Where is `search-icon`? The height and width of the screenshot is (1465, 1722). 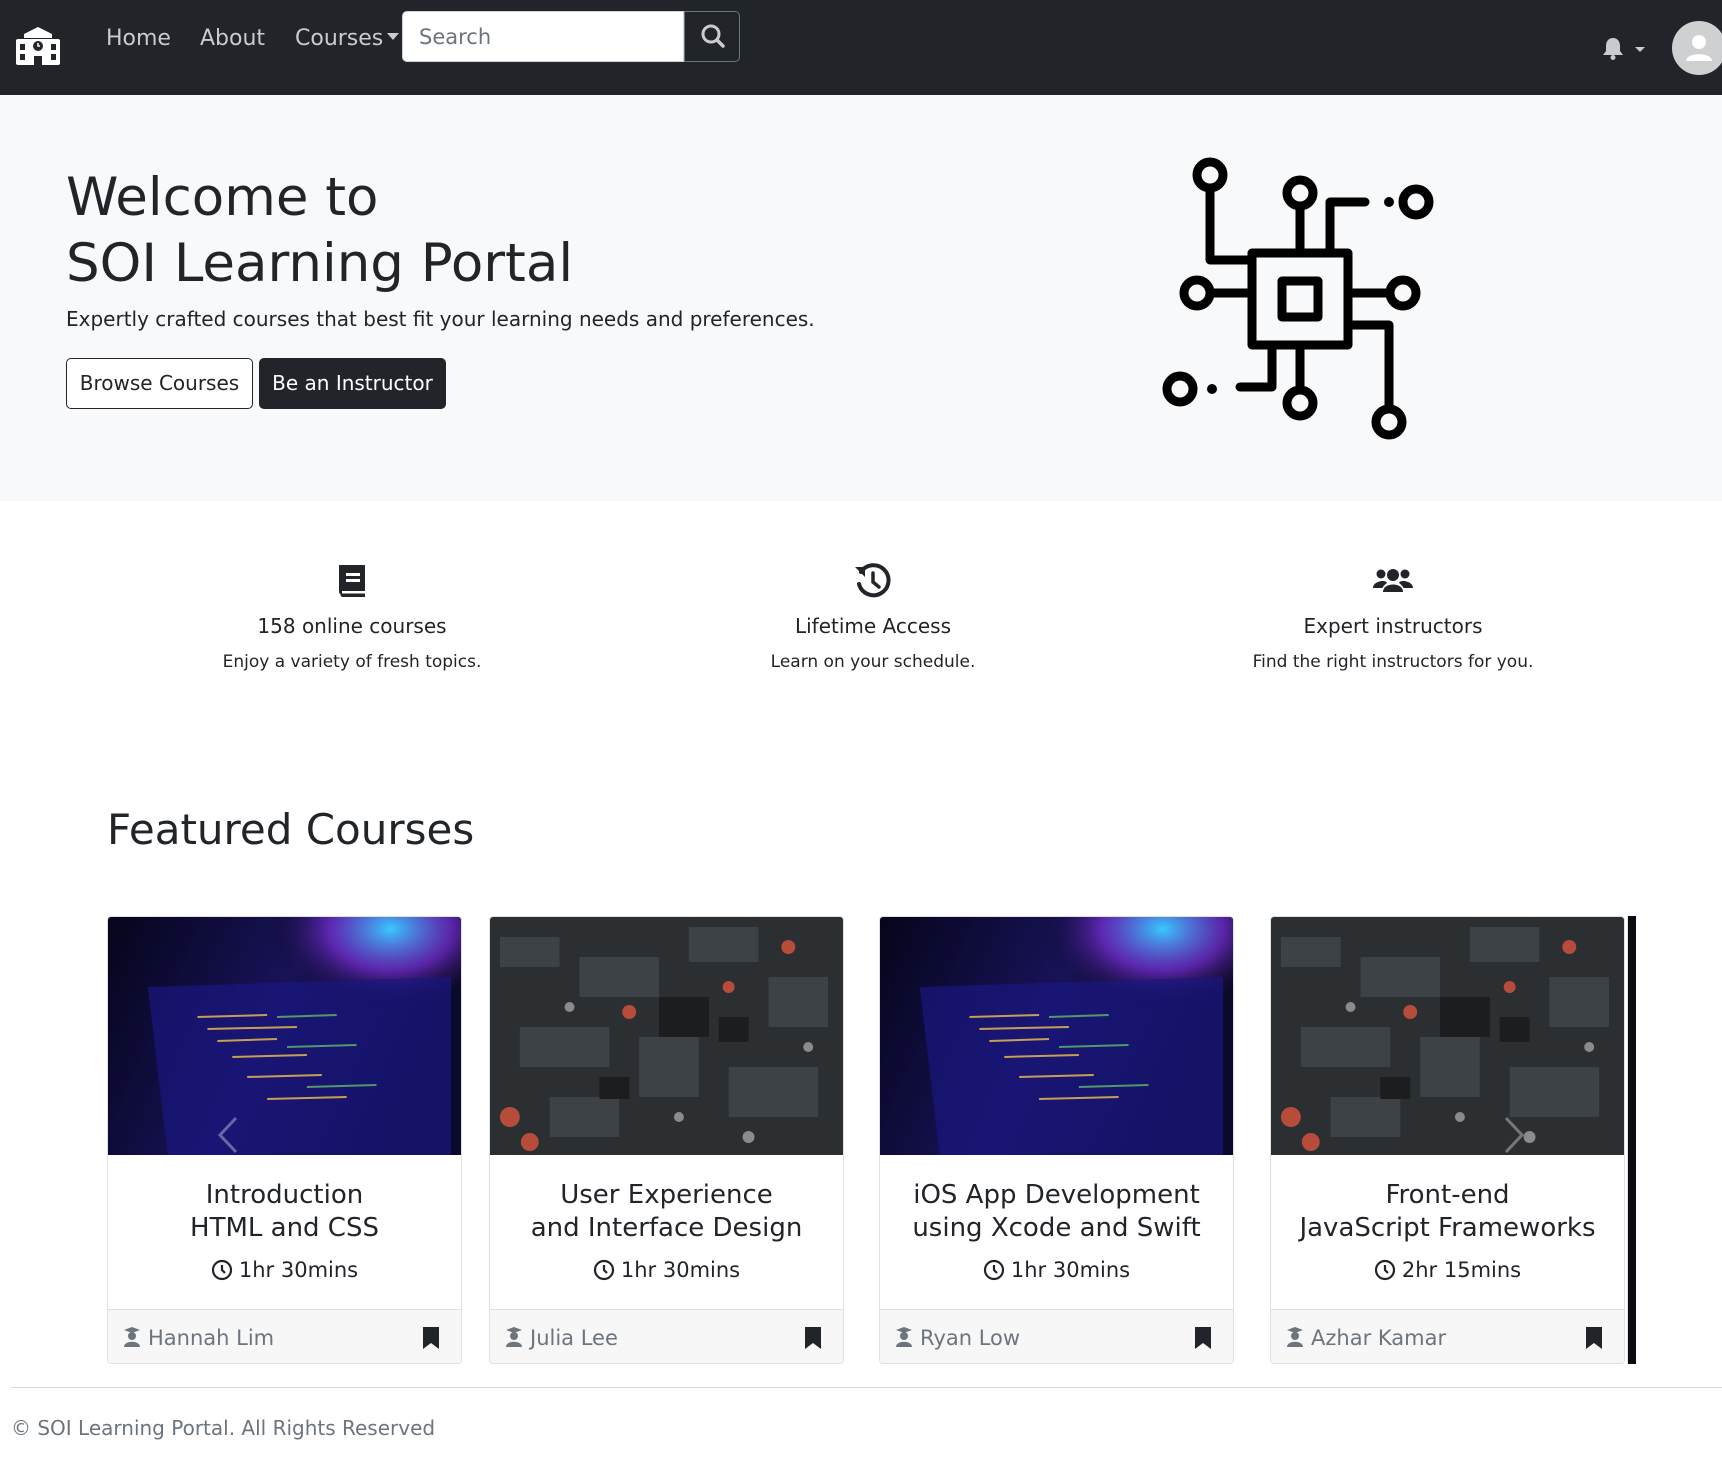
search-icon is located at coordinates (713, 36).